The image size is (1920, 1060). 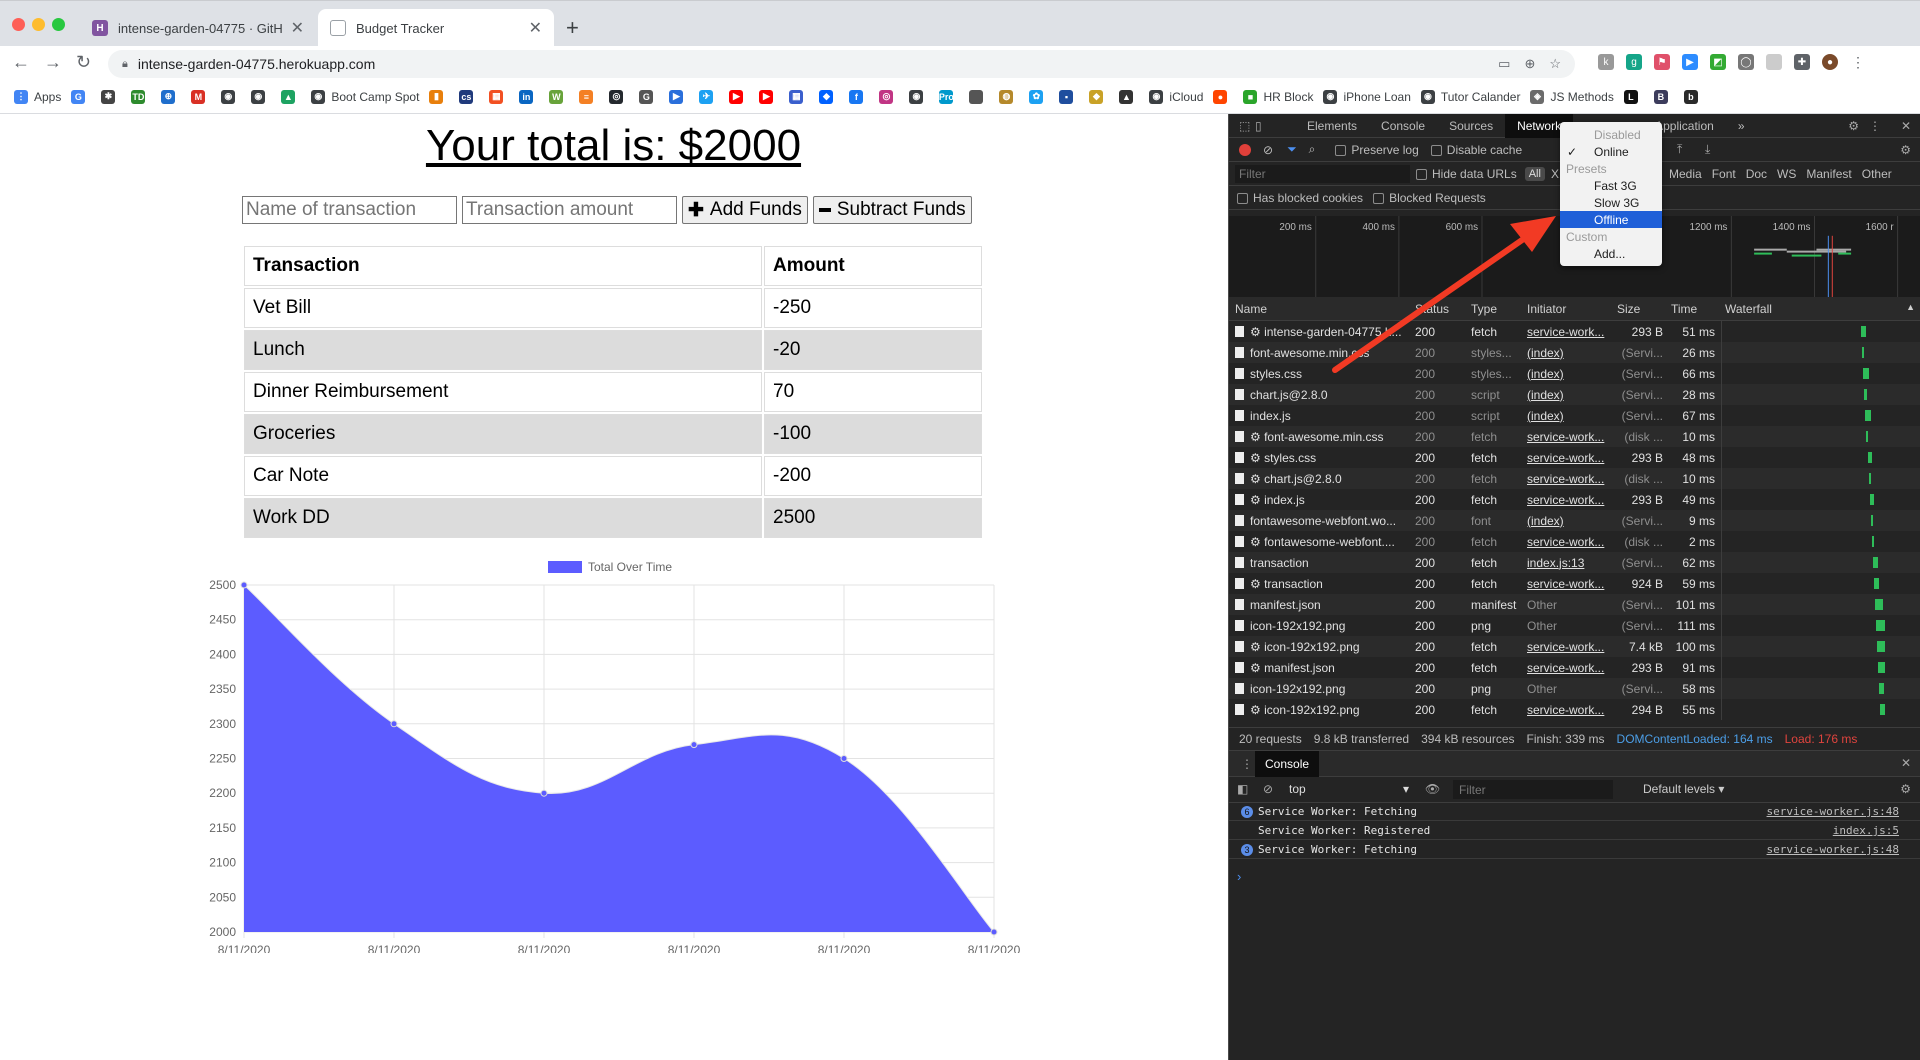 What do you see at coordinates (1332, 126) in the screenshot?
I see `tab-elements: Elements` at bounding box center [1332, 126].